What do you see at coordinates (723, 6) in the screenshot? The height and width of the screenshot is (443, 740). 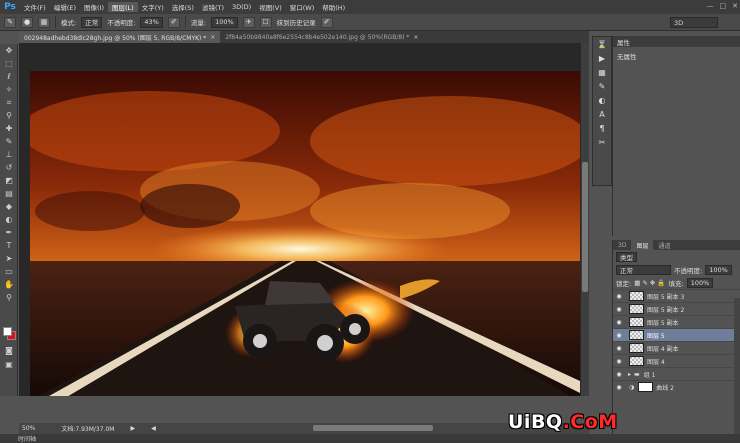 I see `maximize-icon: □` at bounding box center [723, 6].